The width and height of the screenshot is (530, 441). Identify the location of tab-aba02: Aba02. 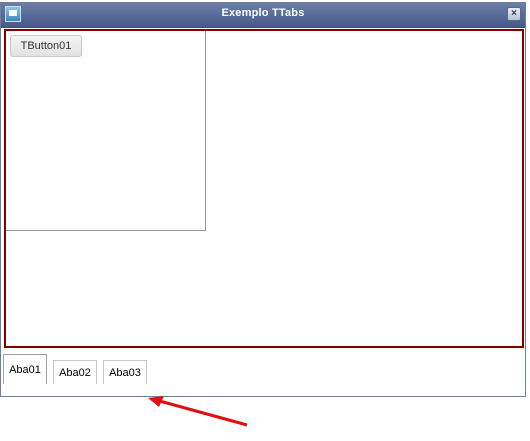
(75, 372).